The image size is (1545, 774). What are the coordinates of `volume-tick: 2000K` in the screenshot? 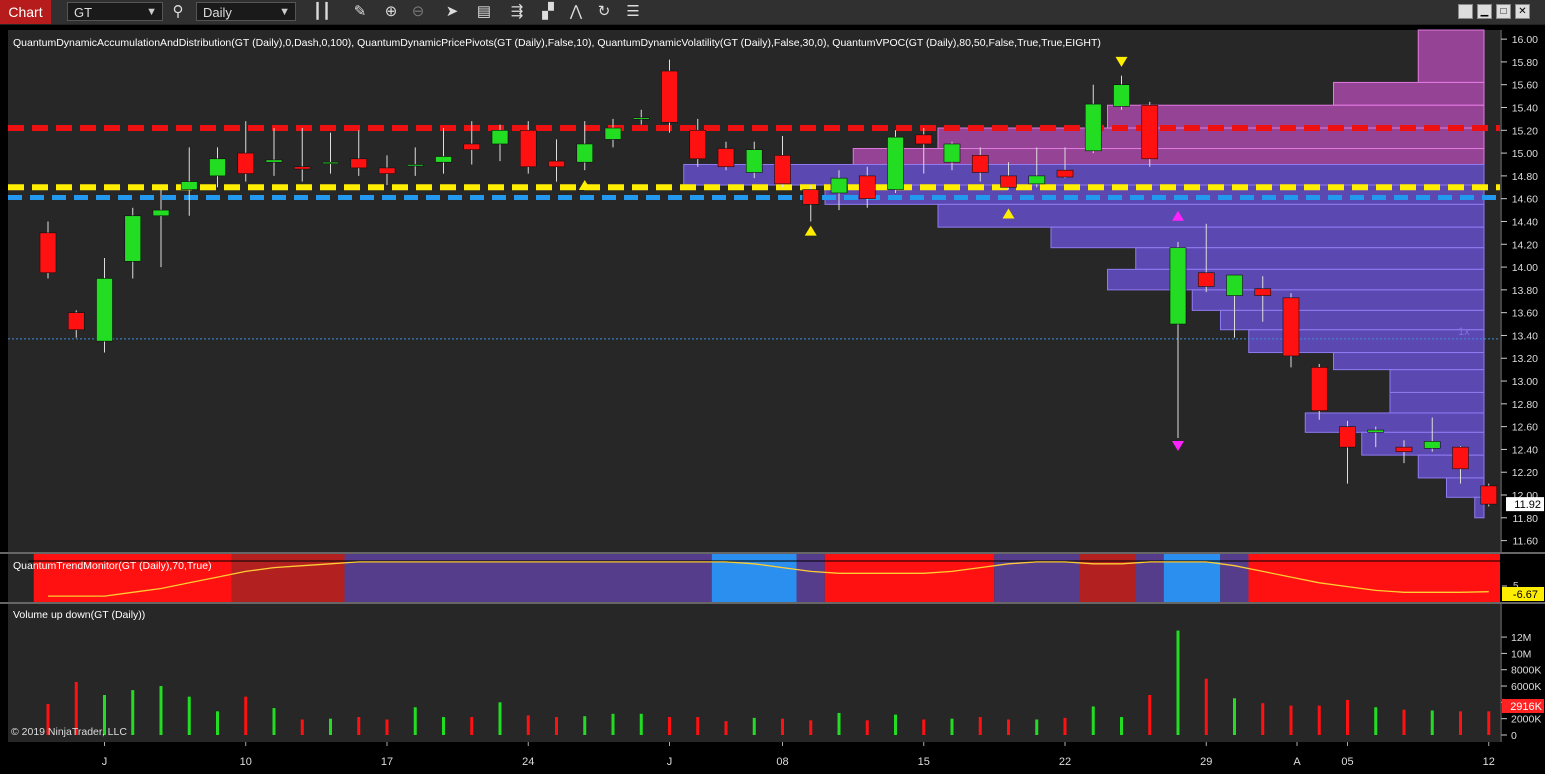 It's located at (1526, 720).